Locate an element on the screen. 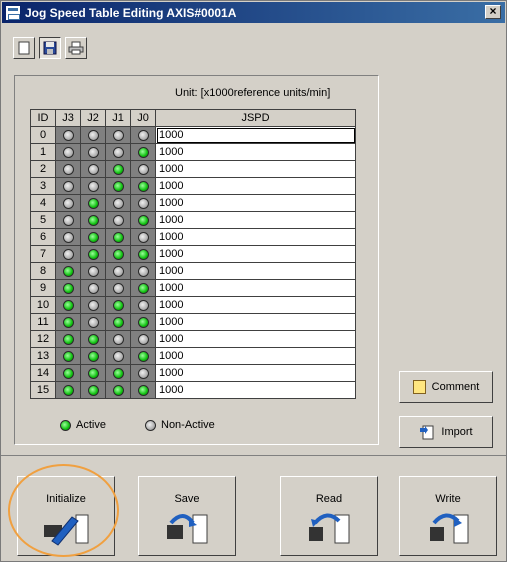  comment-button: Comment is located at coordinates (446, 387).